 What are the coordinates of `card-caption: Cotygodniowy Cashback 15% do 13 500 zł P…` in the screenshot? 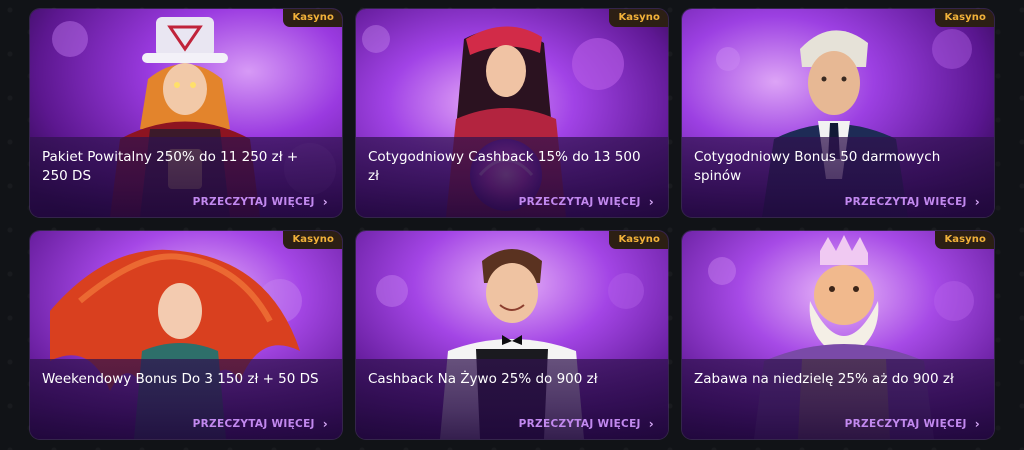 It's located at (512, 177).